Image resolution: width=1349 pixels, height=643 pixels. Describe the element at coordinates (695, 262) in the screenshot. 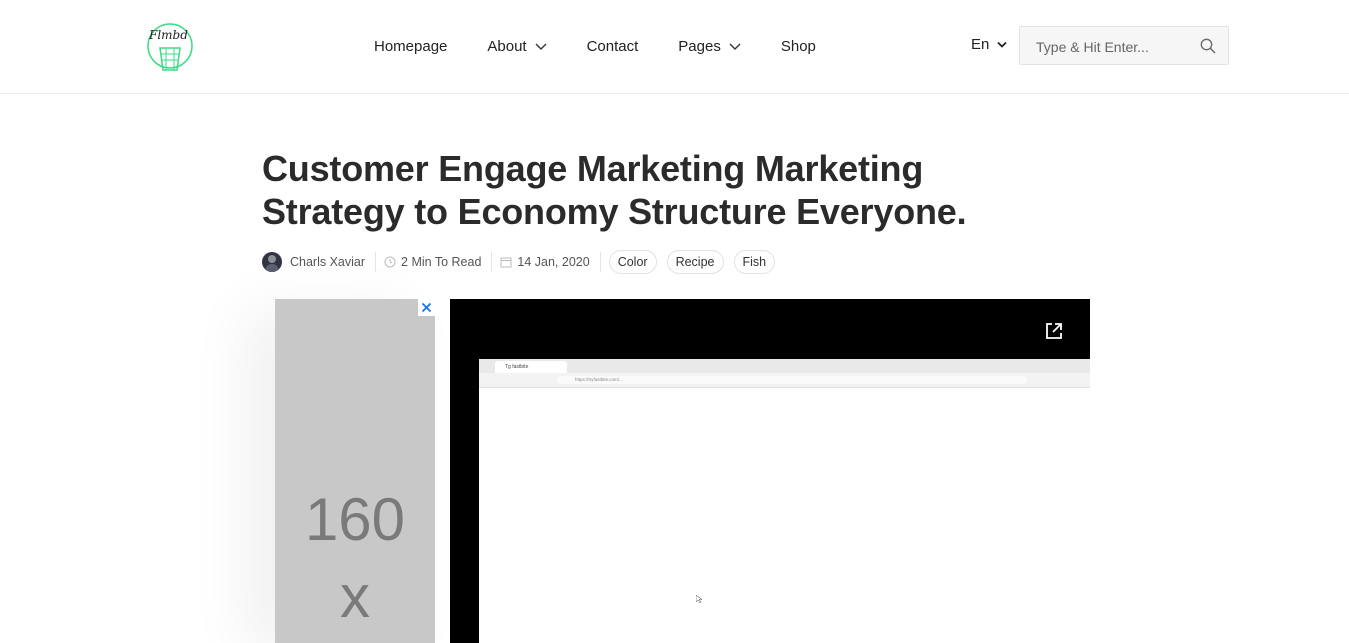

I see `tag-recipe: Recipe` at that location.